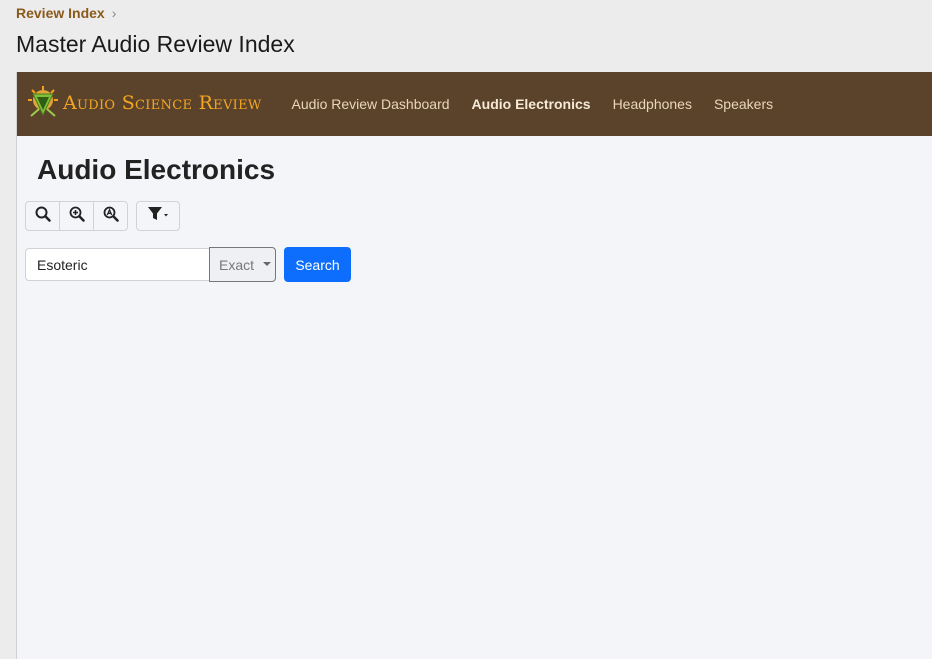 Image resolution: width=932 pixels, height=659 pixels. I want to click on search-input, so click(117, 264).